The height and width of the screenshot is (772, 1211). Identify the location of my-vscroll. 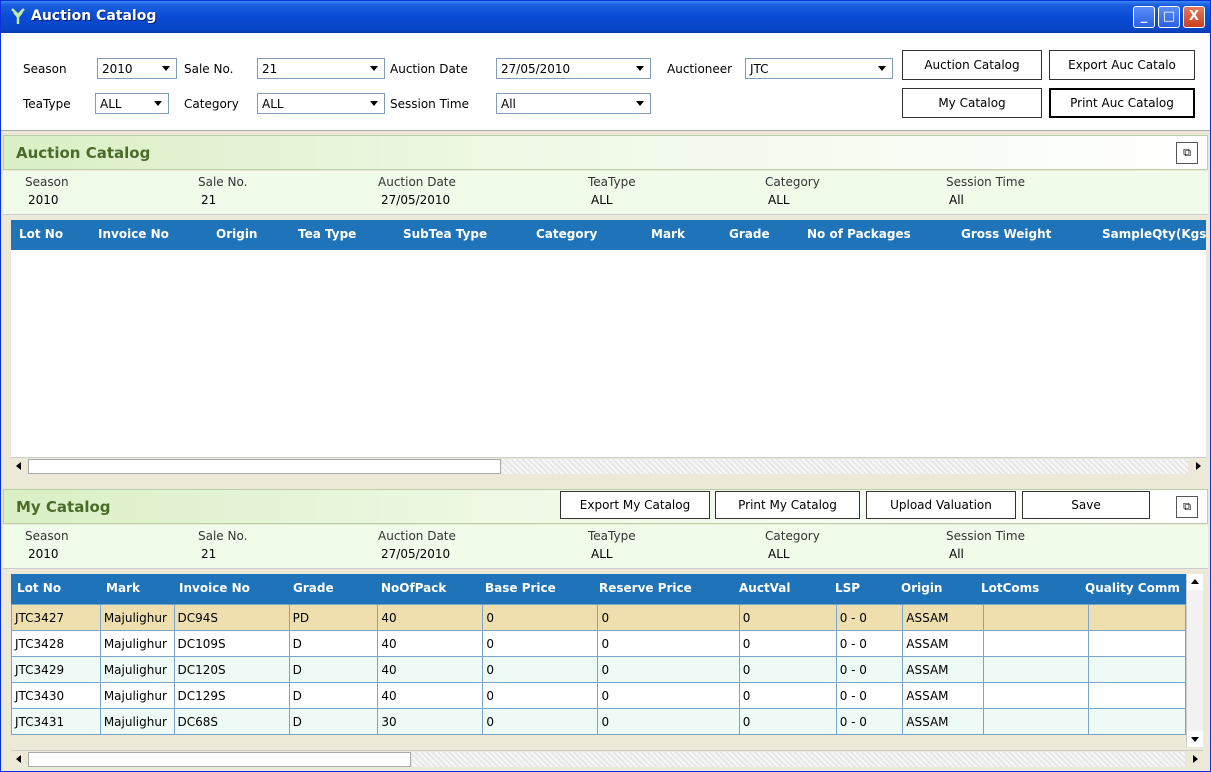
(1194, 660).